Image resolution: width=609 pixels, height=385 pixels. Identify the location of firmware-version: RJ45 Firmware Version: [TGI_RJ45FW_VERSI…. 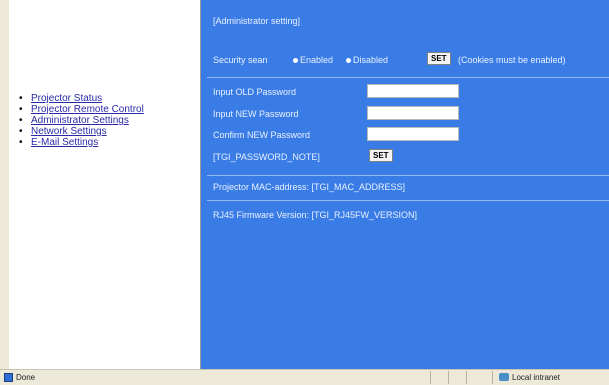
(315, 215).